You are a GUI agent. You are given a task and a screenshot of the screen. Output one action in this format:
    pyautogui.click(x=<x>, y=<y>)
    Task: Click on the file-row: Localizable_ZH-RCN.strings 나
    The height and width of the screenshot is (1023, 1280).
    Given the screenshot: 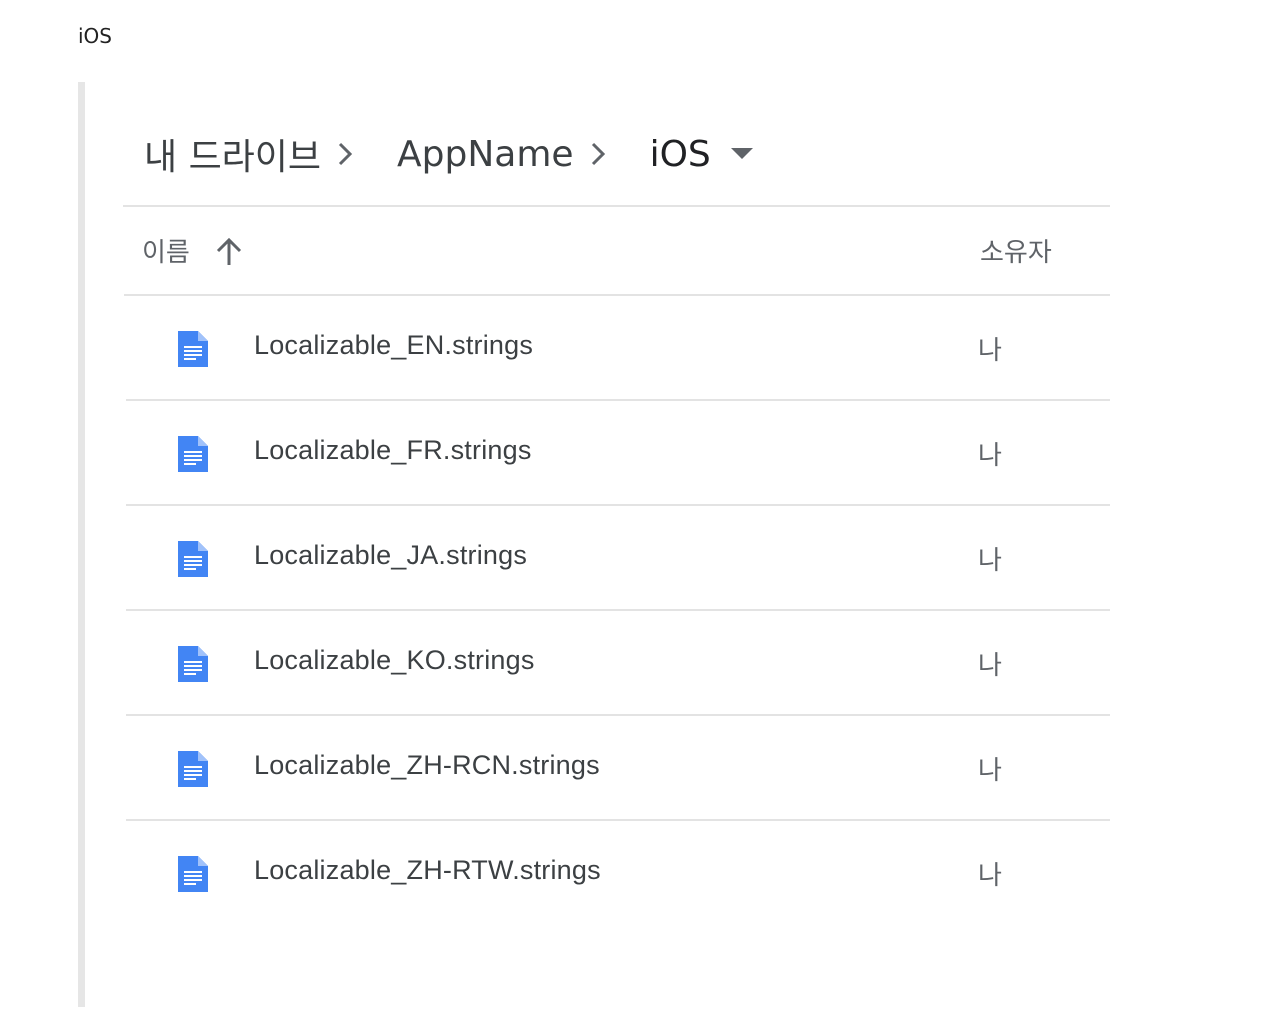 What is the action you would take?
    pyautogui.click(x=618, y=768)
    